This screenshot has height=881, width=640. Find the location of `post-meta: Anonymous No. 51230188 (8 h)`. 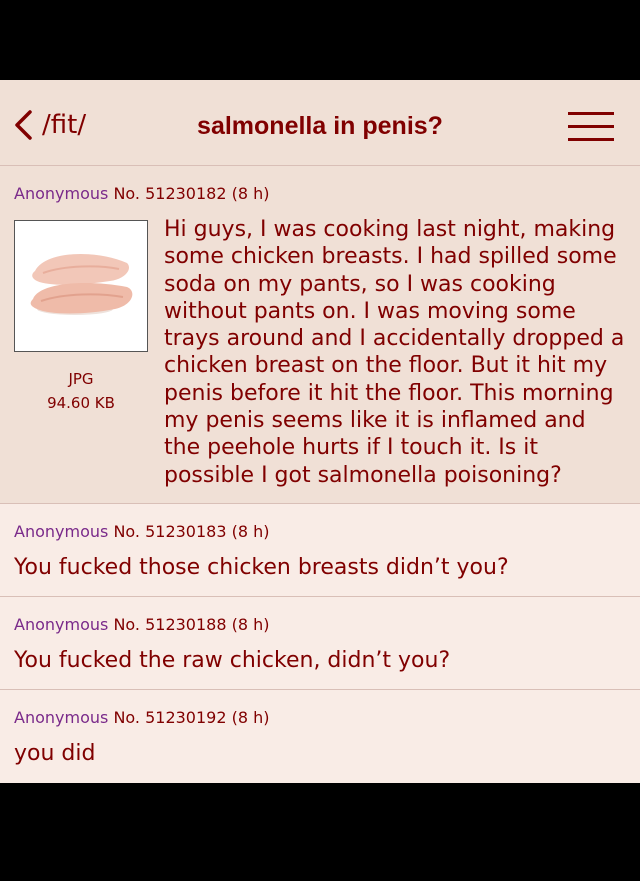

post-meta: Anonymous No. 51230188 (8 h) is located at coordinates (142, 624).